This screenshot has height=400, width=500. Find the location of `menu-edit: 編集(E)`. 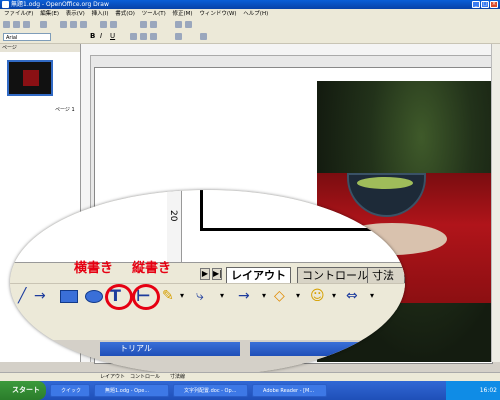

menu-edit: 編集(E) is located at coordinates (49, 14).